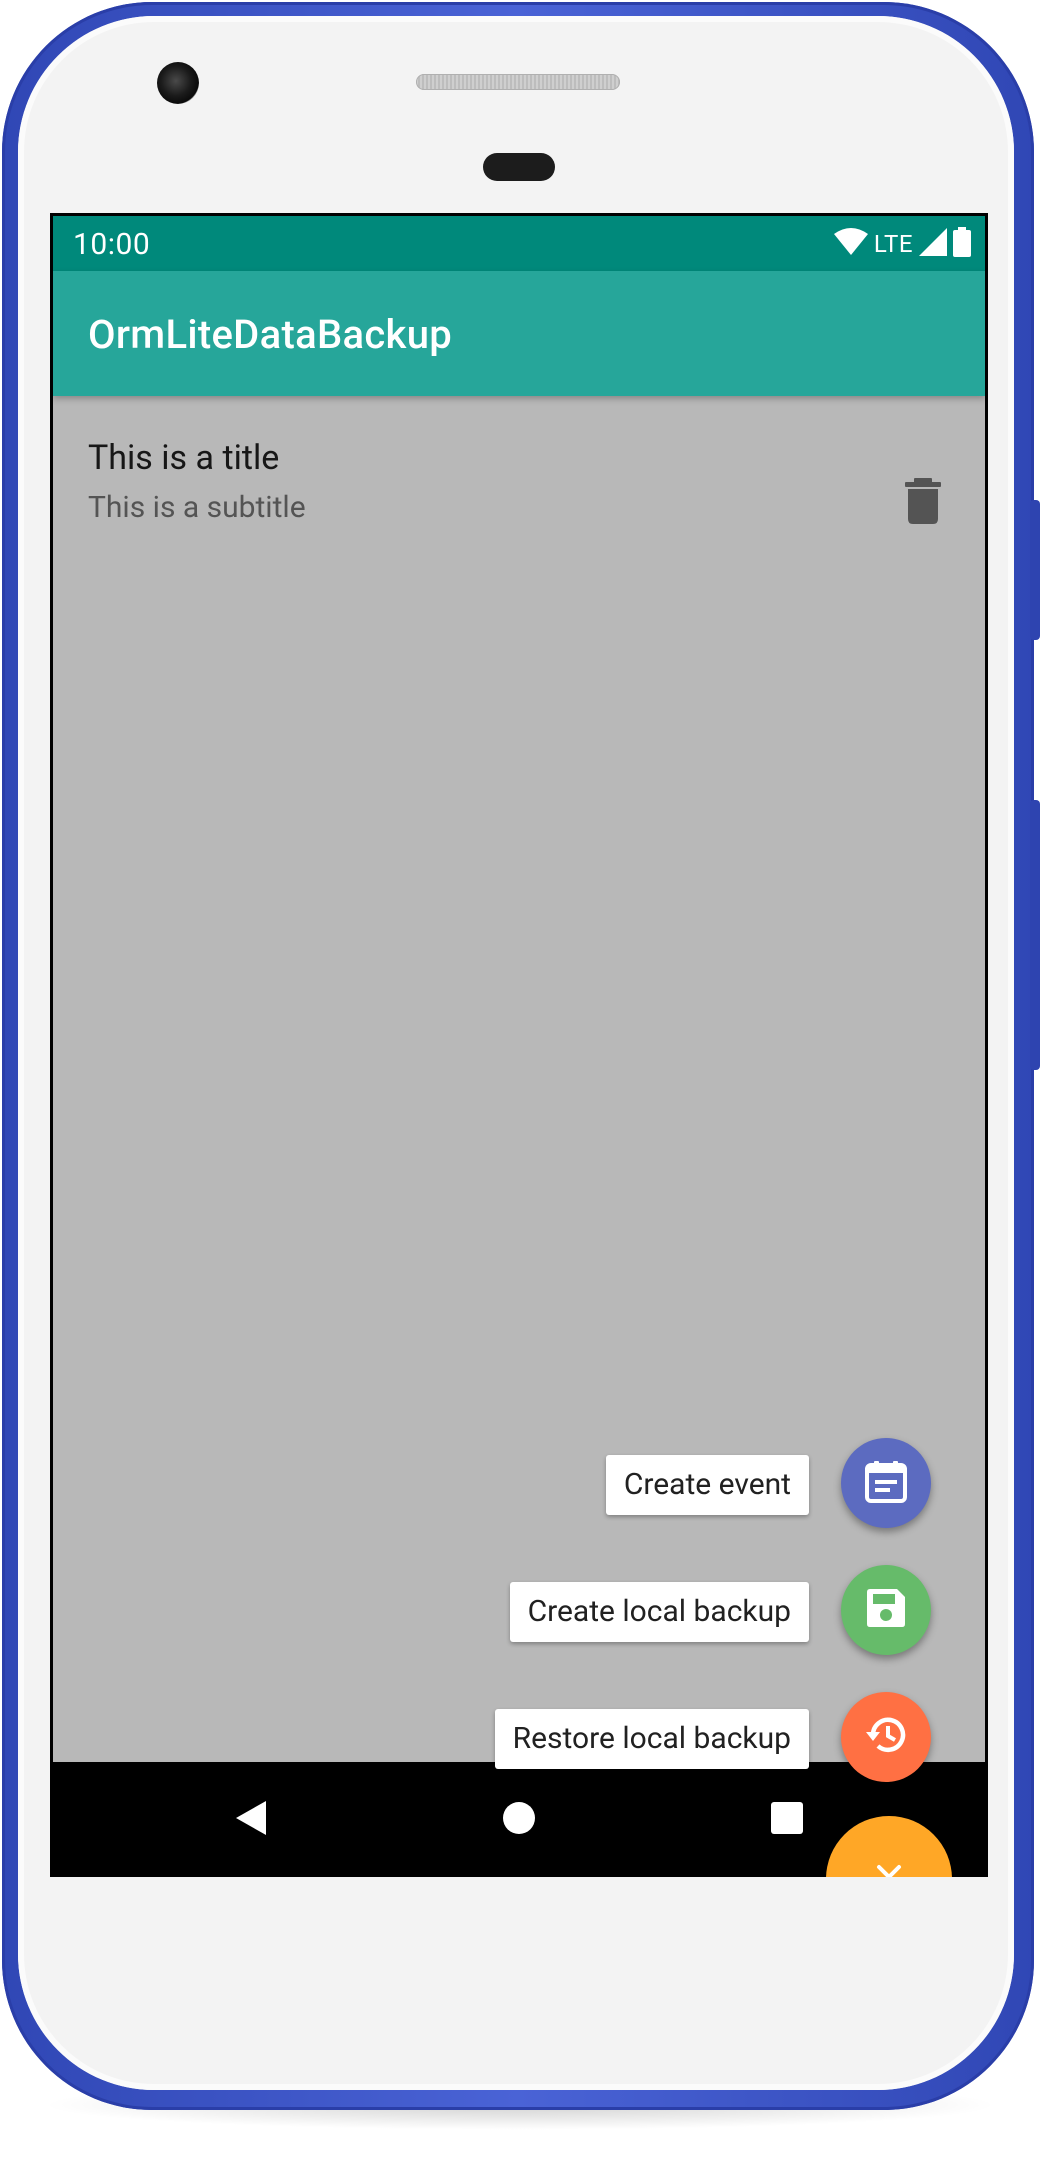 The width and height of the screenshot is (1046, 2158). Describe the element at coordinates (1035, 570) in the screenshot. I see `power-button` at that location.